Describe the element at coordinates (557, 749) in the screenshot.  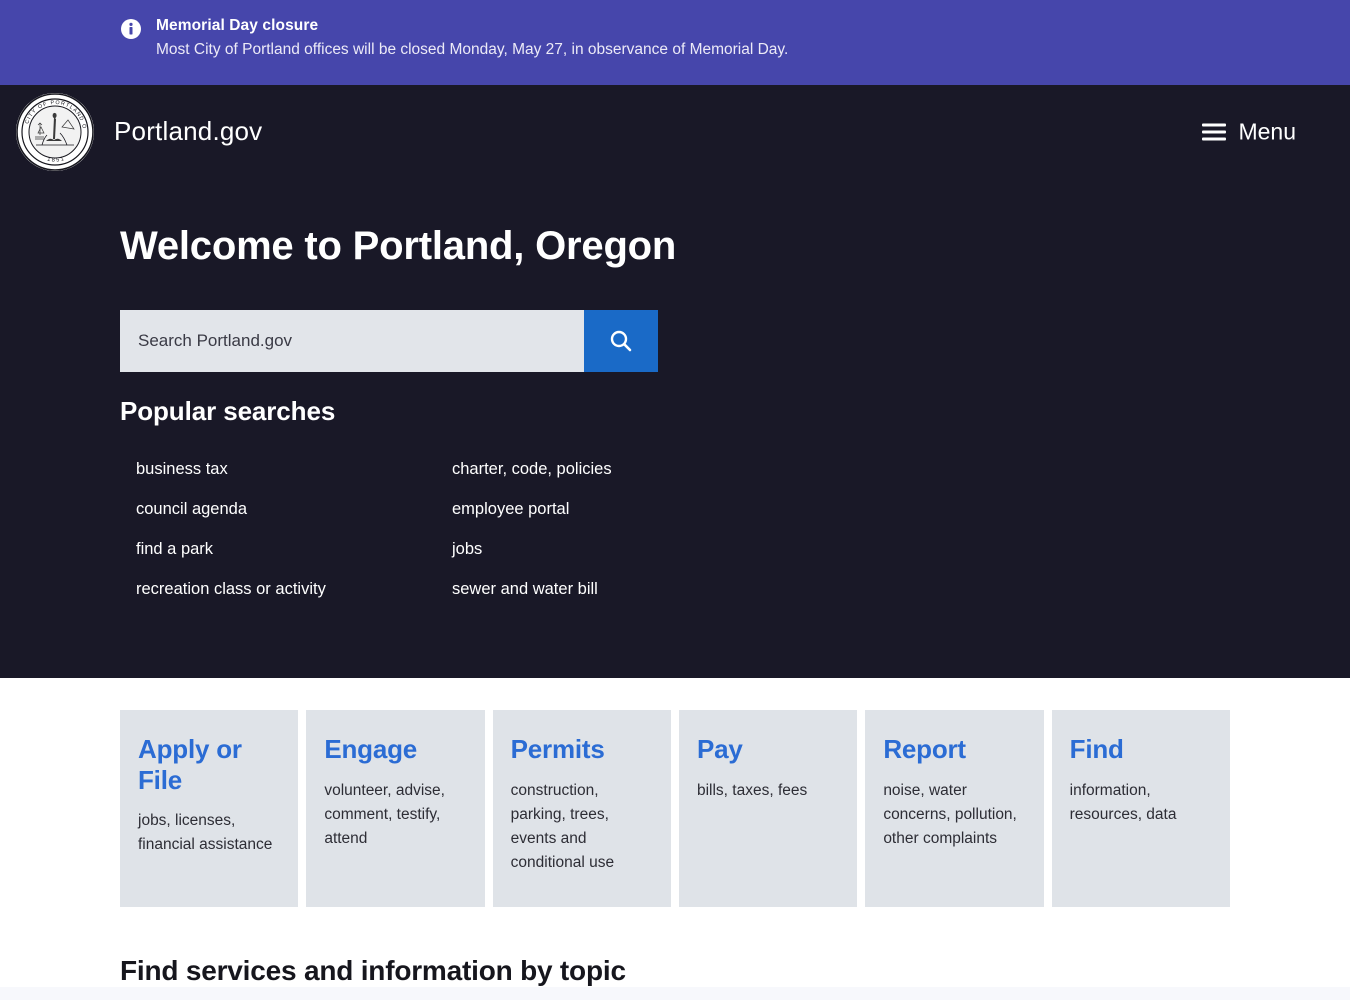
I see `service-card-title: Permits` at that location.